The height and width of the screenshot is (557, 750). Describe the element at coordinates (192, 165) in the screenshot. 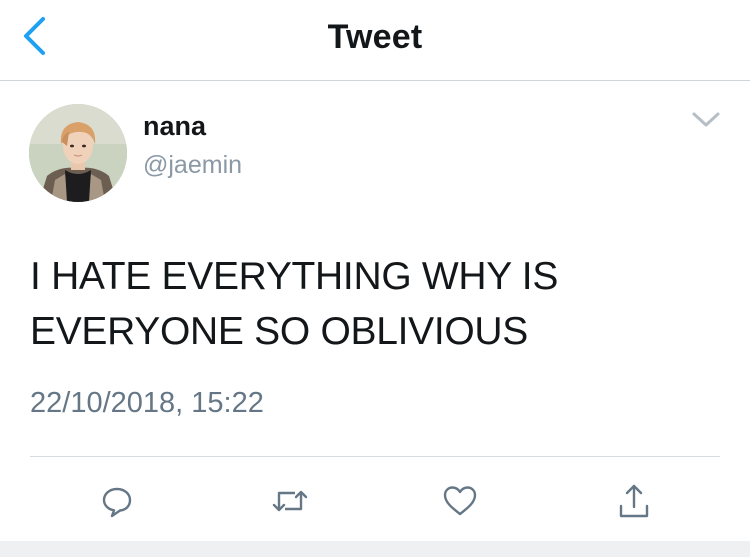

I see `user-handle: @jaemin` at that location.